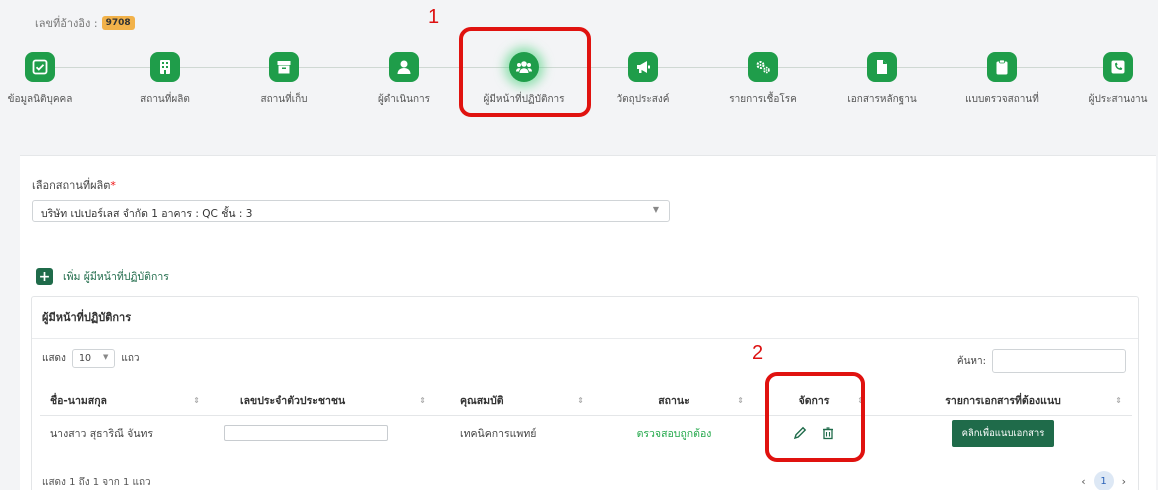 This screenshot has width=1158, height=490. What do you see at coordinates (96, 482) in the screenshot?
I see `table-info: แสดง 1 ถึง 1 จาก 1 แถว` at bounding box center [96, 482].